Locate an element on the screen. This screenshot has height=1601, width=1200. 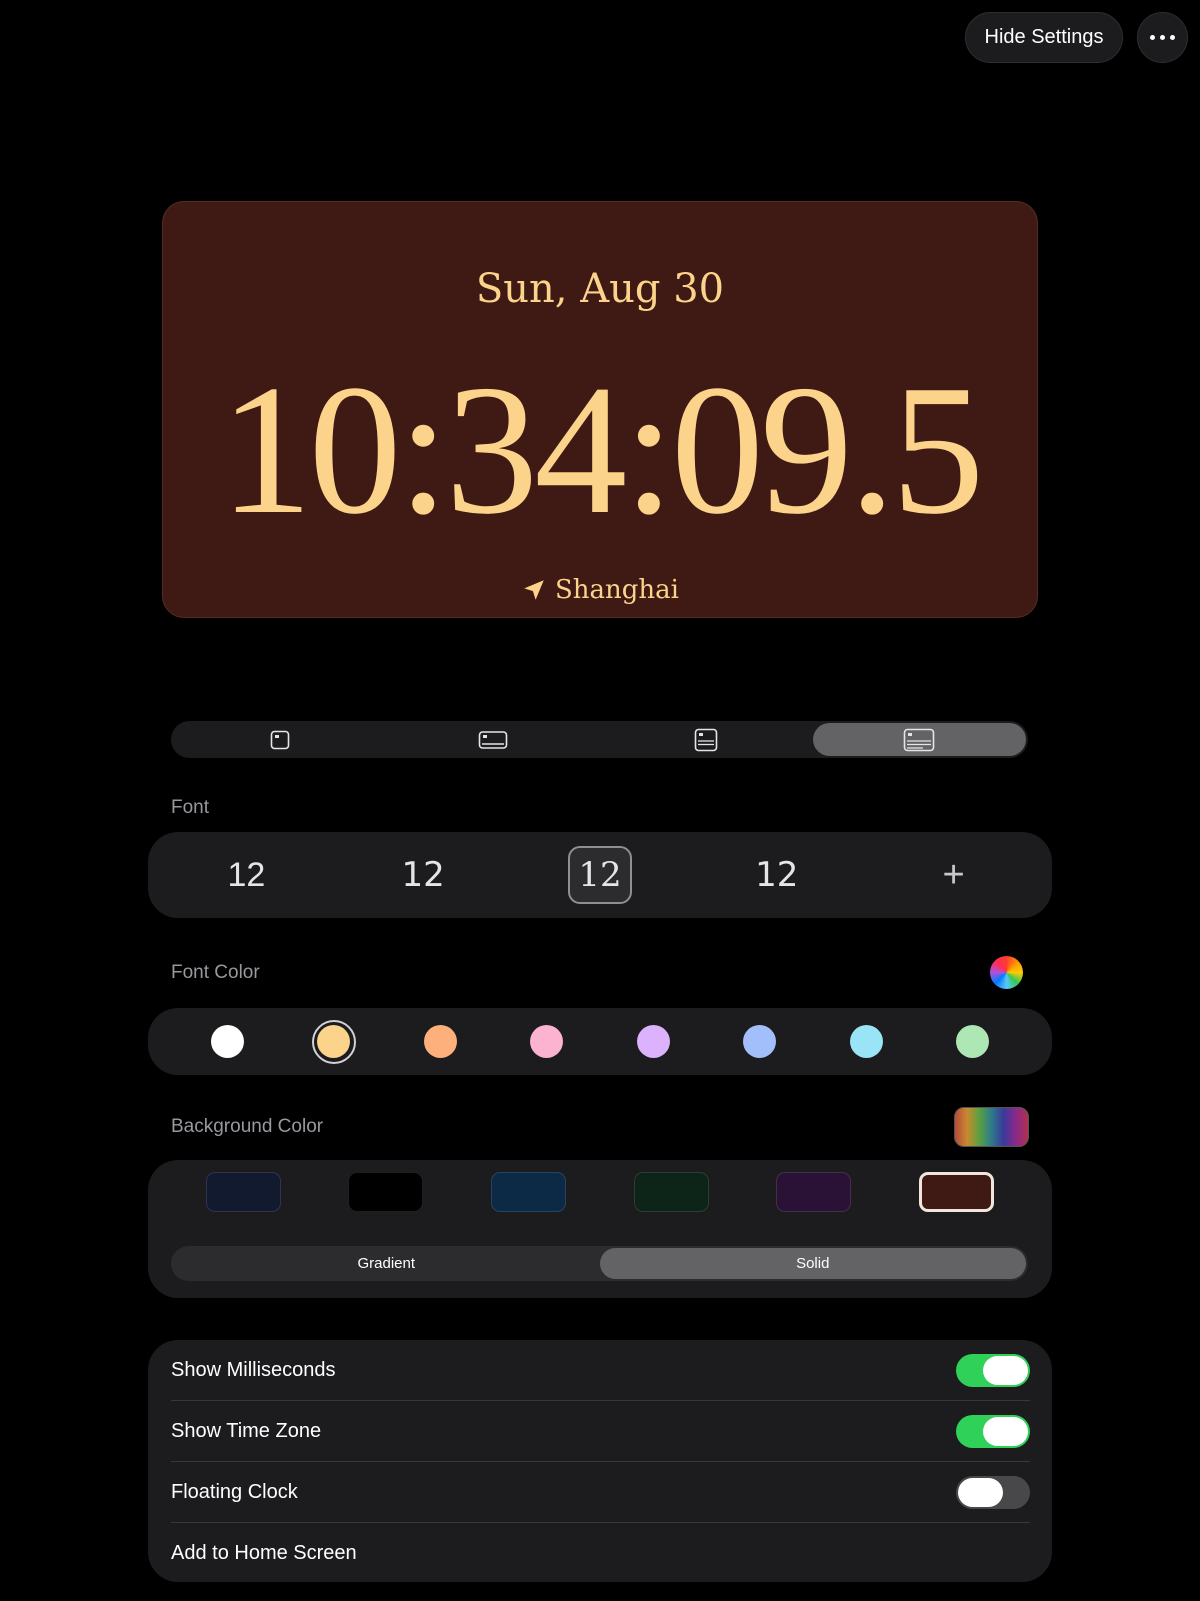
clock-location: Shanghai is located at coordinates (600, 590).